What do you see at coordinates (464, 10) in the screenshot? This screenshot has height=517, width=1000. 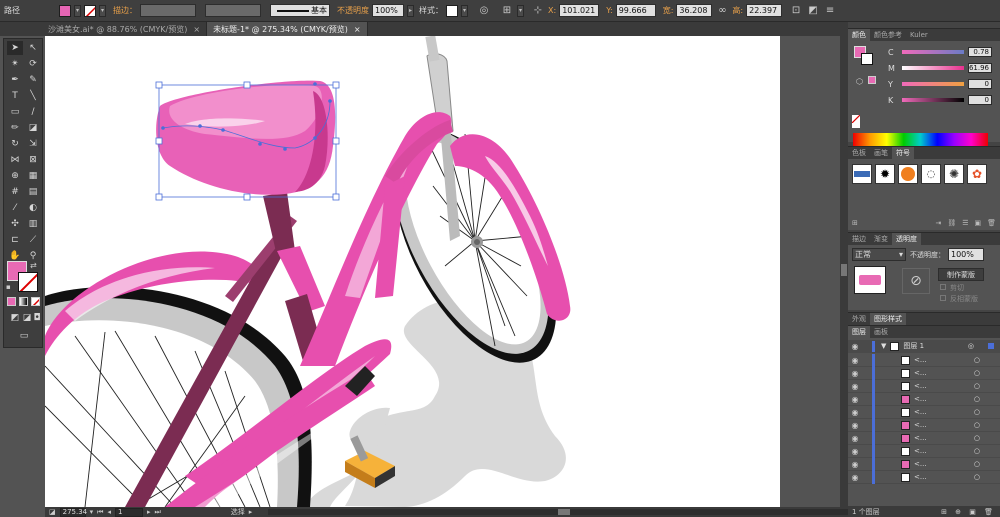 I see `style-dropdown: ▾` at bounding box center [464, 10].